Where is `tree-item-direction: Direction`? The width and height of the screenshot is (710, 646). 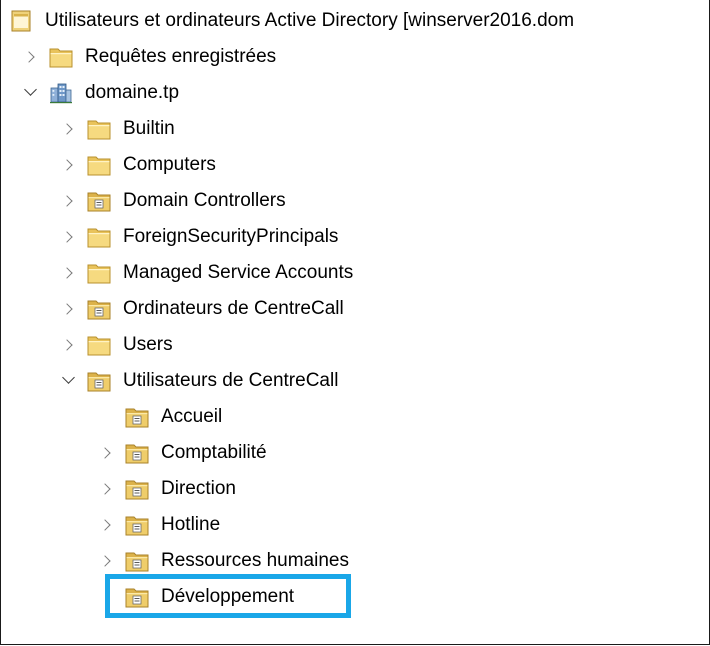 tree-item-direction: Direction is located at coordinates (167, 489).